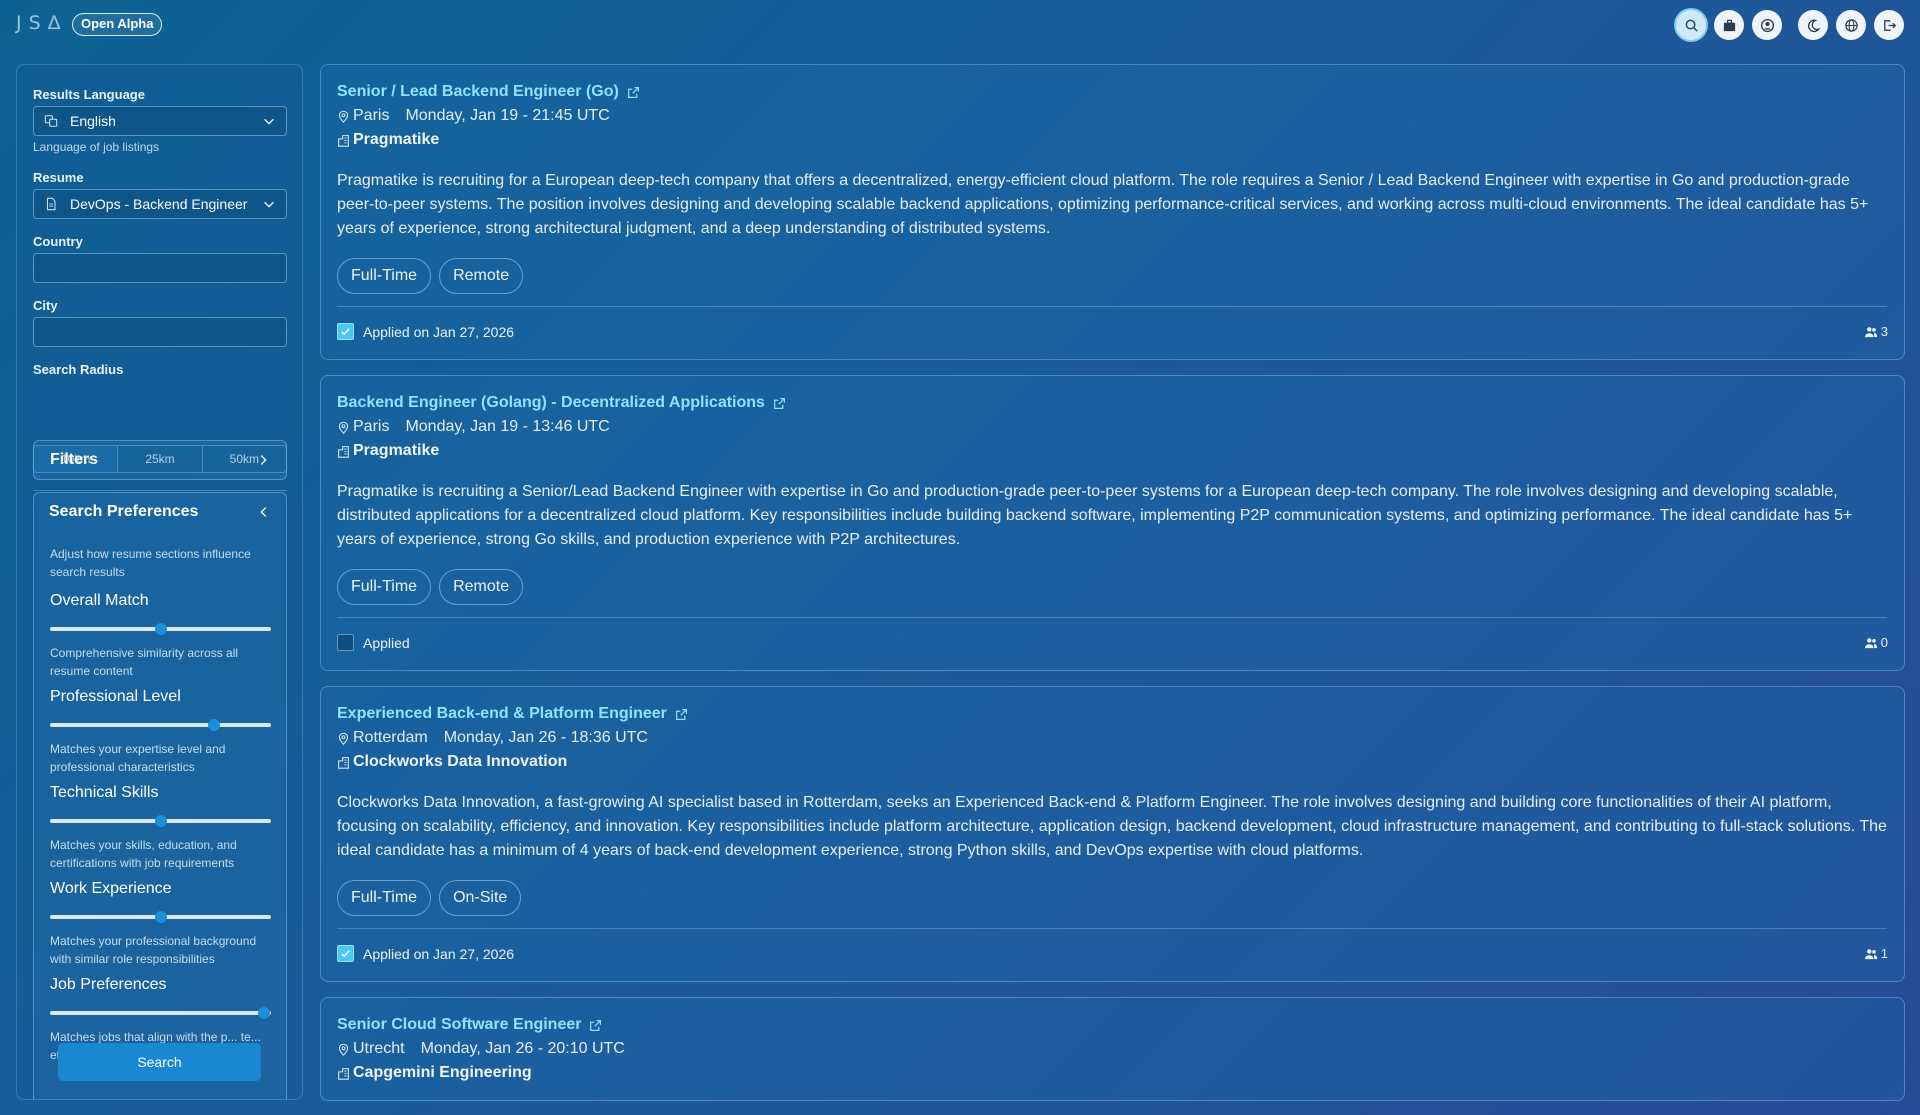 The image size is (1920, 1115). What do you see at coordinates (51, 204) in the screenshot?
I see `document-icon` at bounding box center [51, 204].